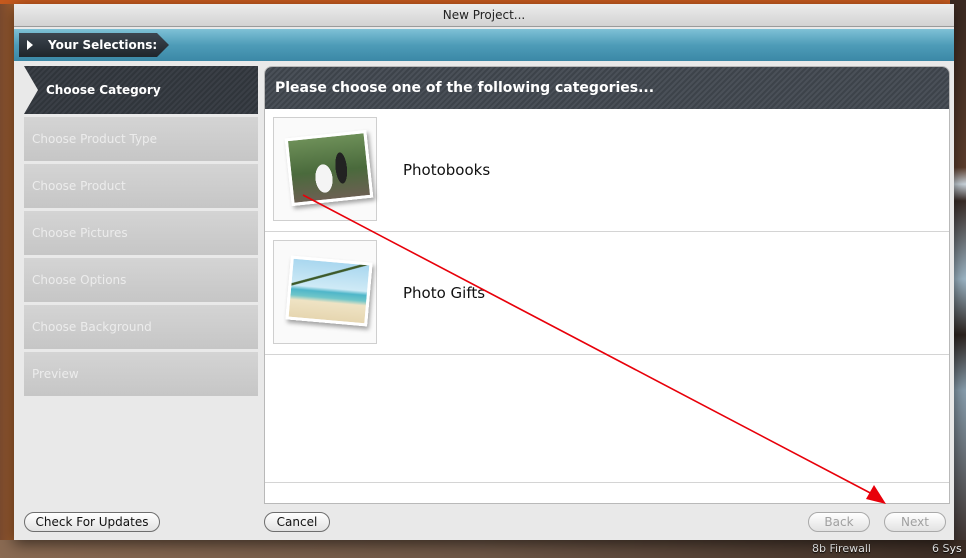  I want to click on taskbar-item-firewall: 8b Firewall, so click(841, 548).